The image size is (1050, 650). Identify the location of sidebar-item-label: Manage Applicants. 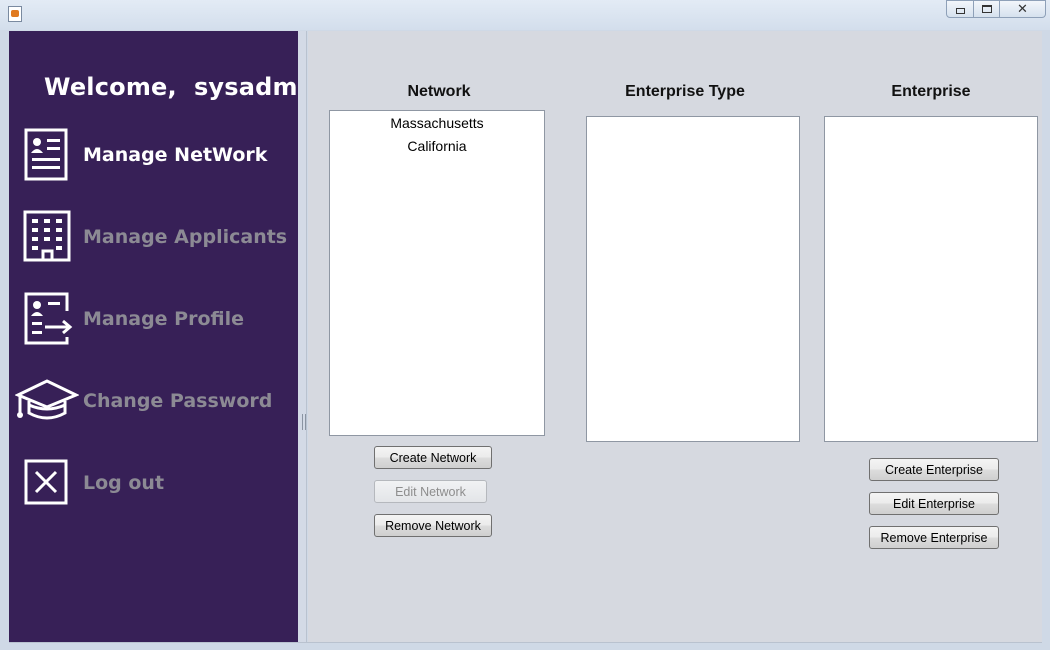
(185, 237).